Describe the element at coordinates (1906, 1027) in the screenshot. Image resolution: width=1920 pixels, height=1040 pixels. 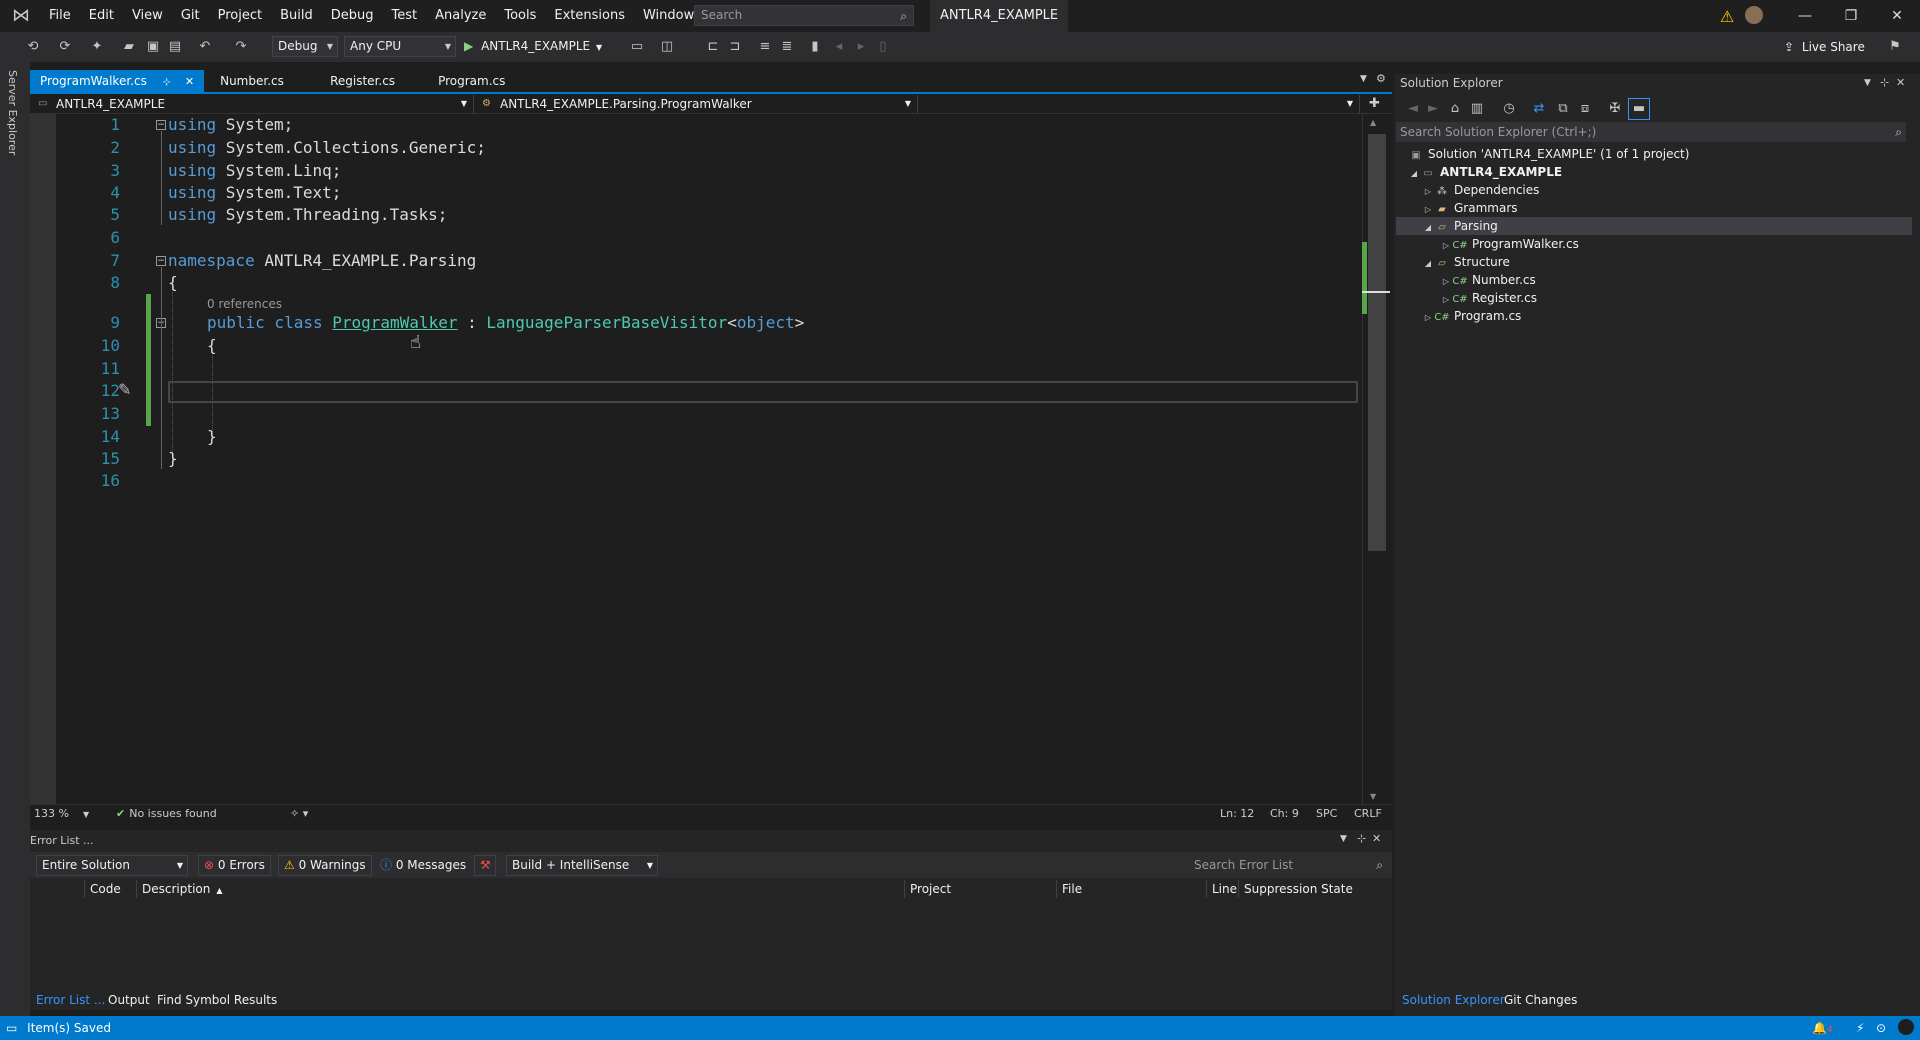
I see `account-status-icon` at that location.